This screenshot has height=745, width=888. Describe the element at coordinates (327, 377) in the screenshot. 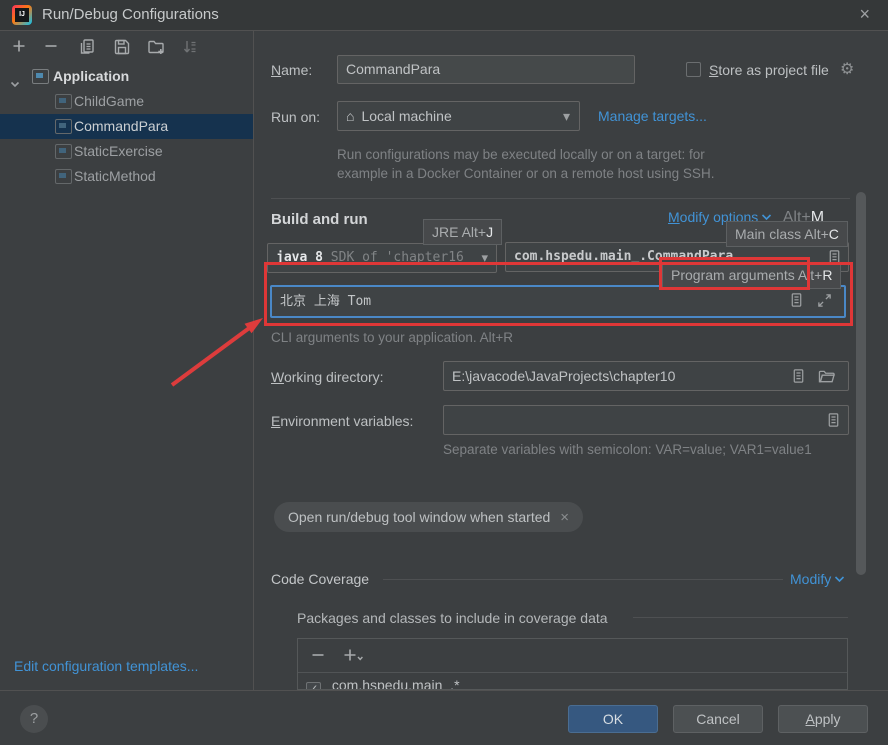

I see `working-directory-label: Working directory:` at that location.